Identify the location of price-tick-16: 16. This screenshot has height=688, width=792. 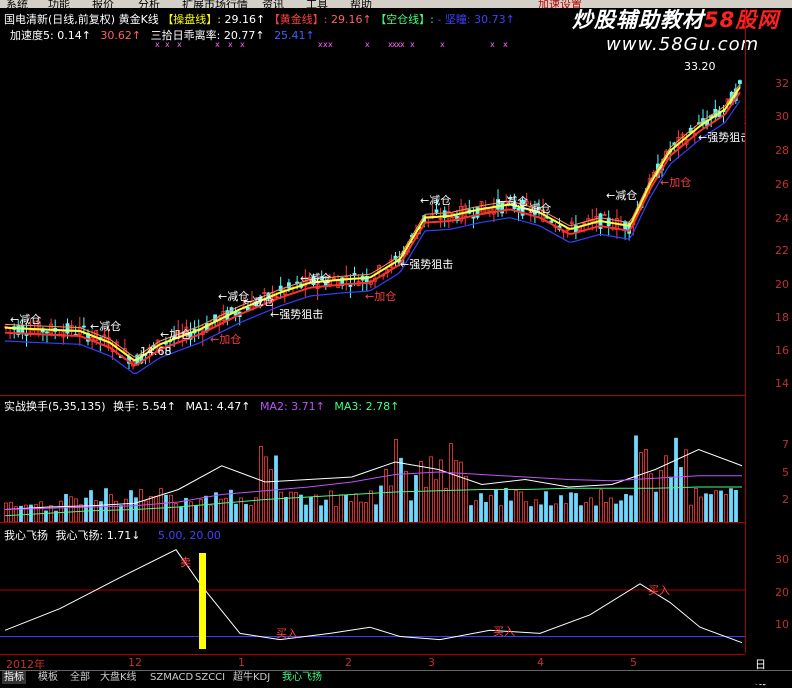
(782, 350).